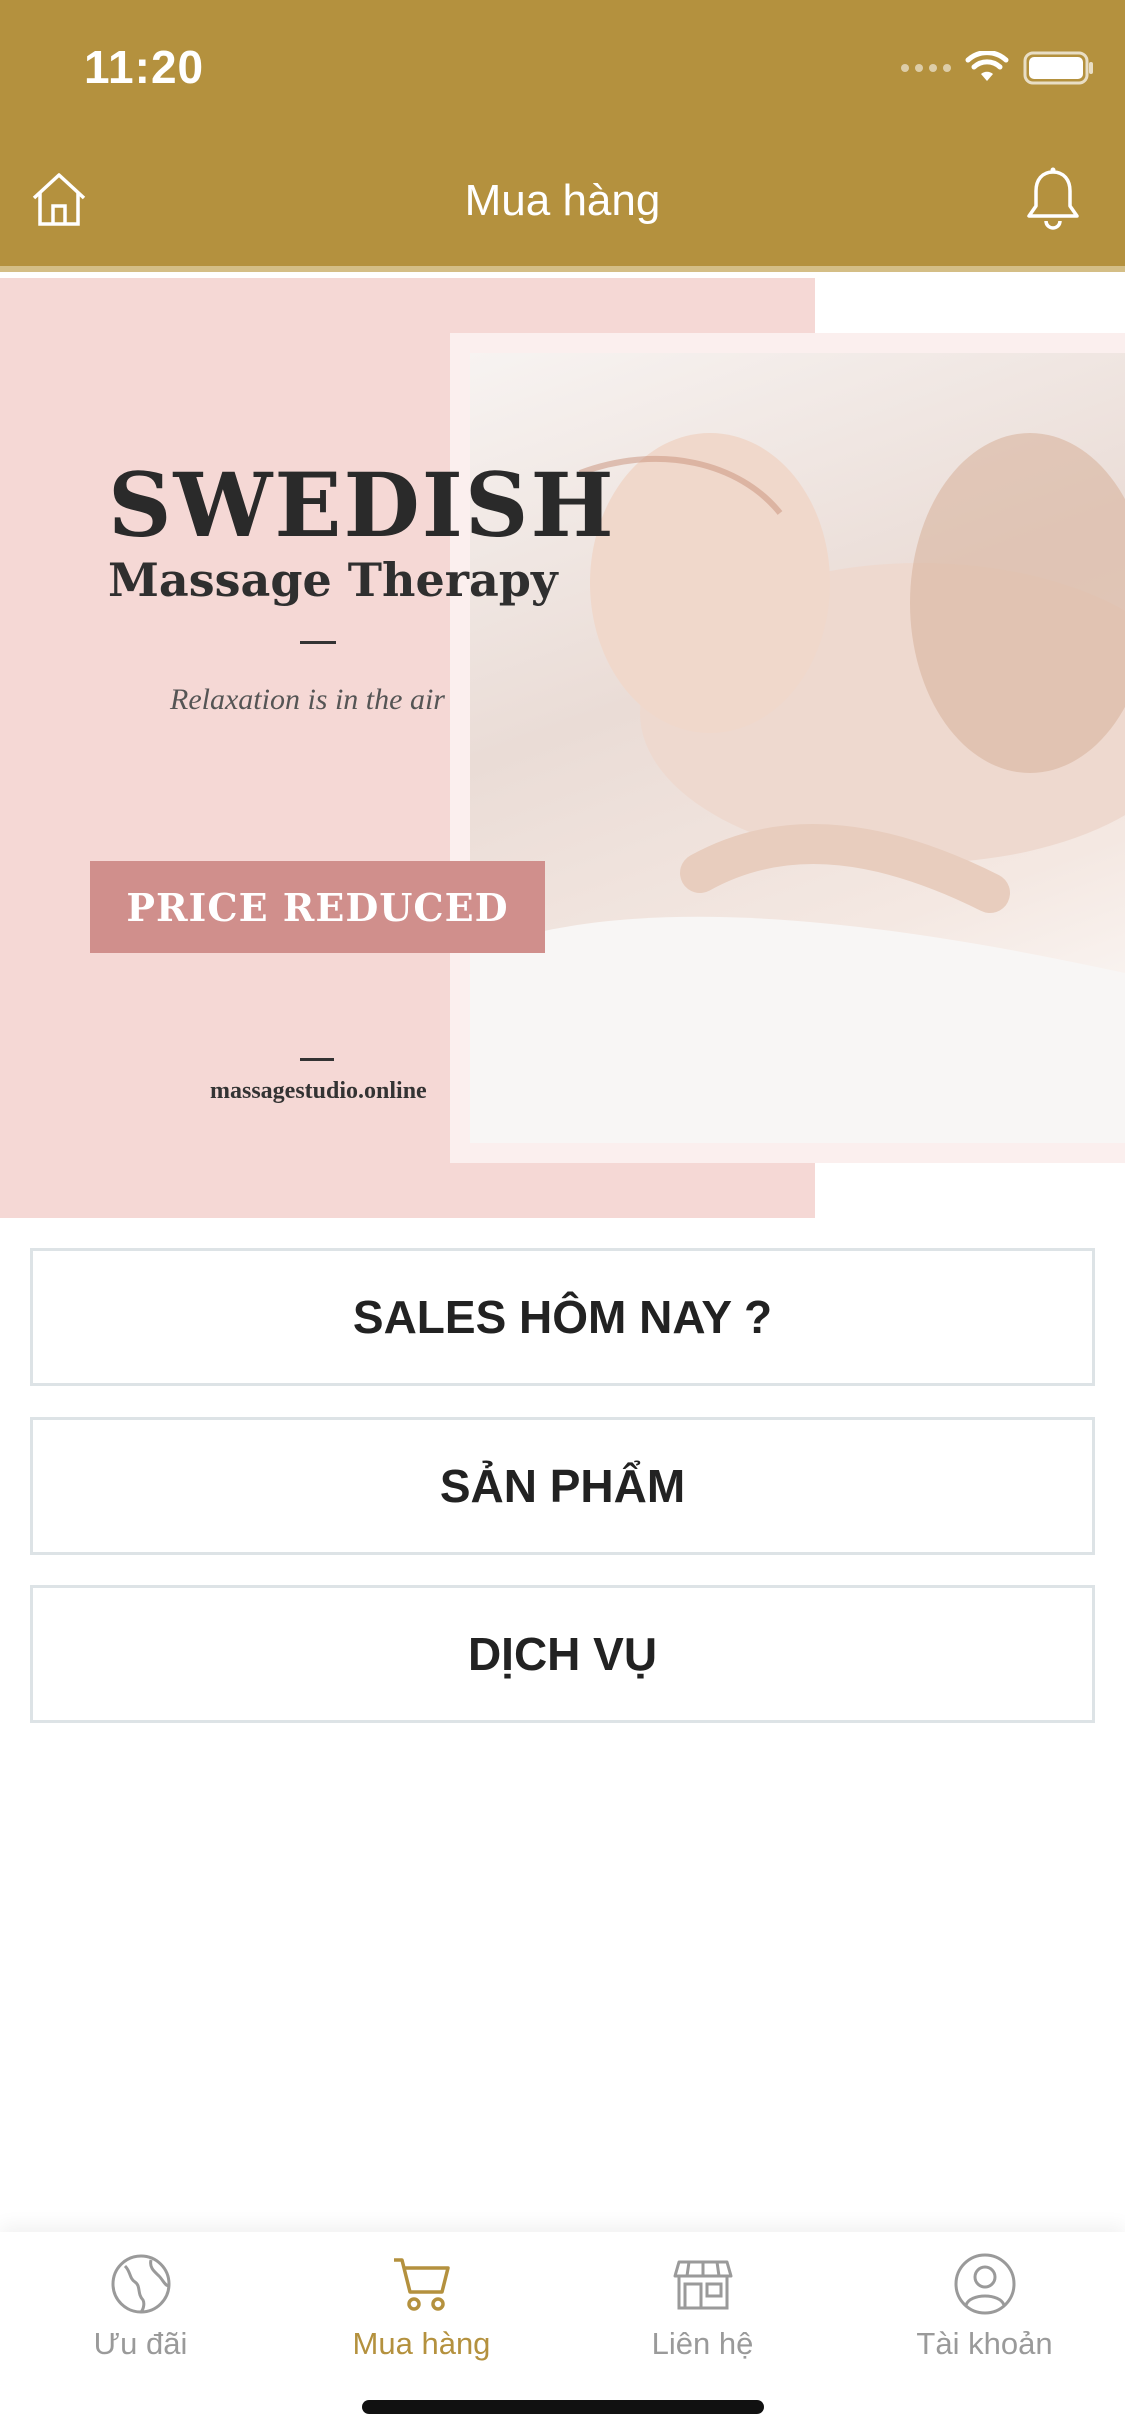 Image resolution: width=1125 pixels, height=2436 pixels. What do you see at coordinates (333, 580) in the screenshot?
I see `banner-subhead: Massage Therapy` at bounding box center [333, 580].